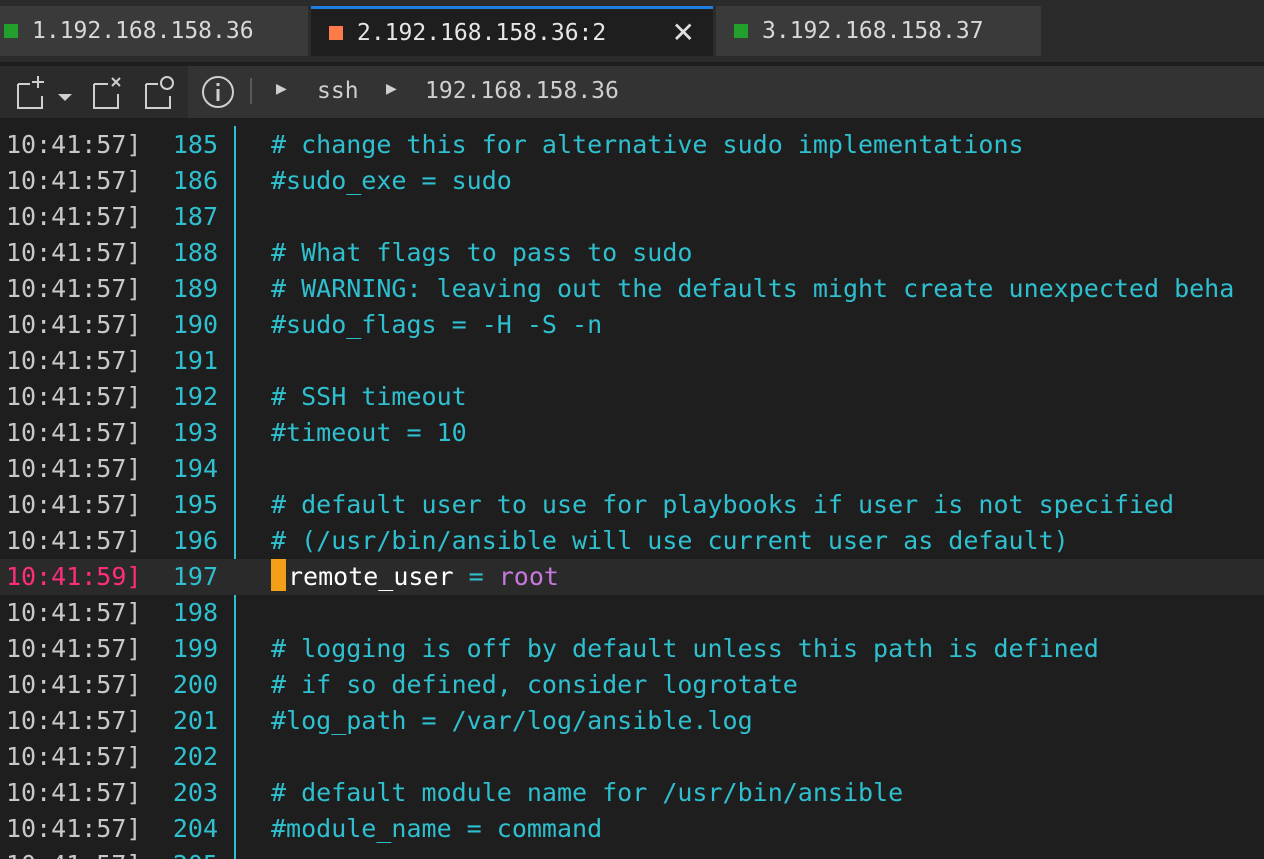 Image resolution: width=1264 pixels, height=859 pixels. Describe the element at coordinates (108, 92) in the screenshot. I see `close-session-icon` at that location.